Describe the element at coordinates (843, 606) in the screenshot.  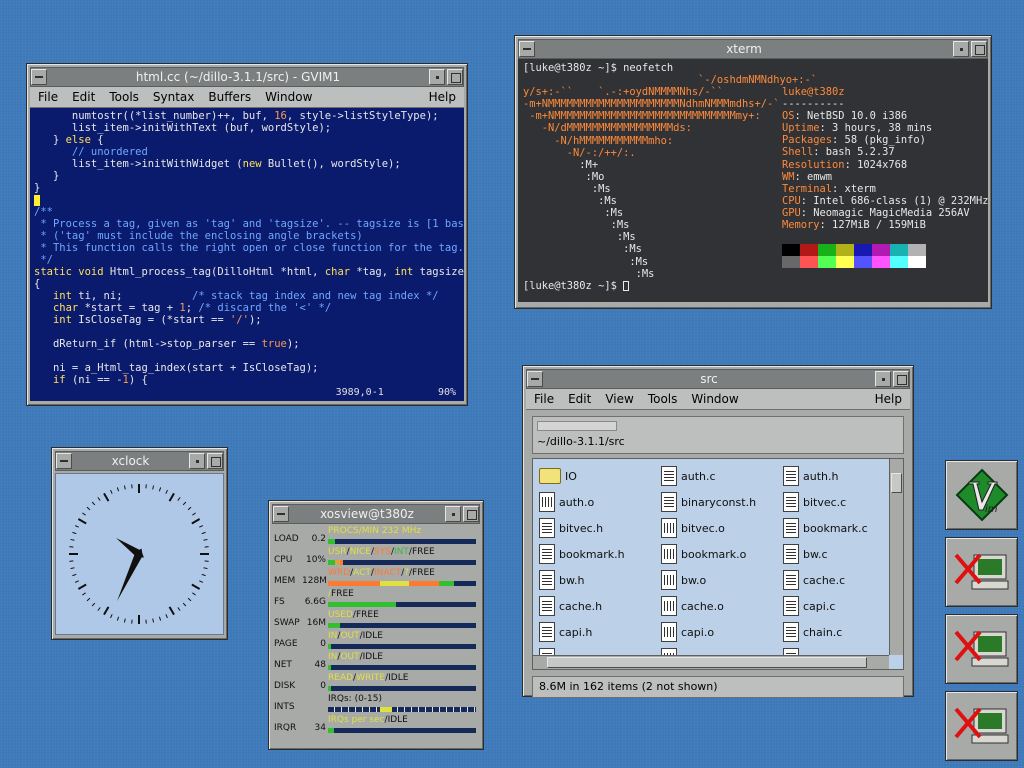
I see `file-item: capi.c` at that location.